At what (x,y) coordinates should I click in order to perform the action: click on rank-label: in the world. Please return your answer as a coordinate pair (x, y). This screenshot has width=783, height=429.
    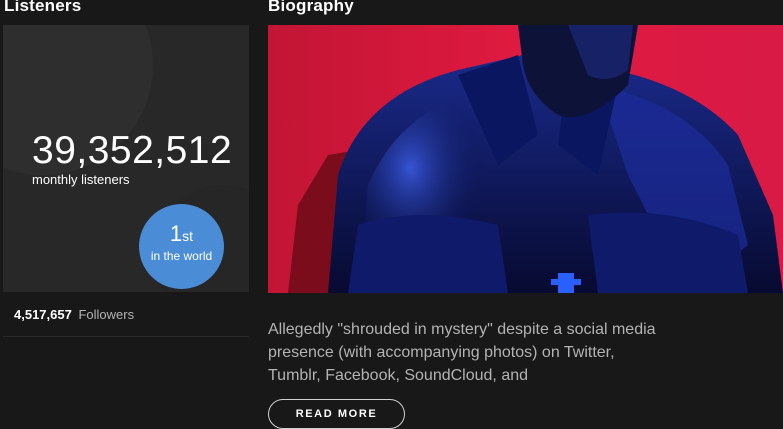
    Looking at the image, I should click on (181, 256).